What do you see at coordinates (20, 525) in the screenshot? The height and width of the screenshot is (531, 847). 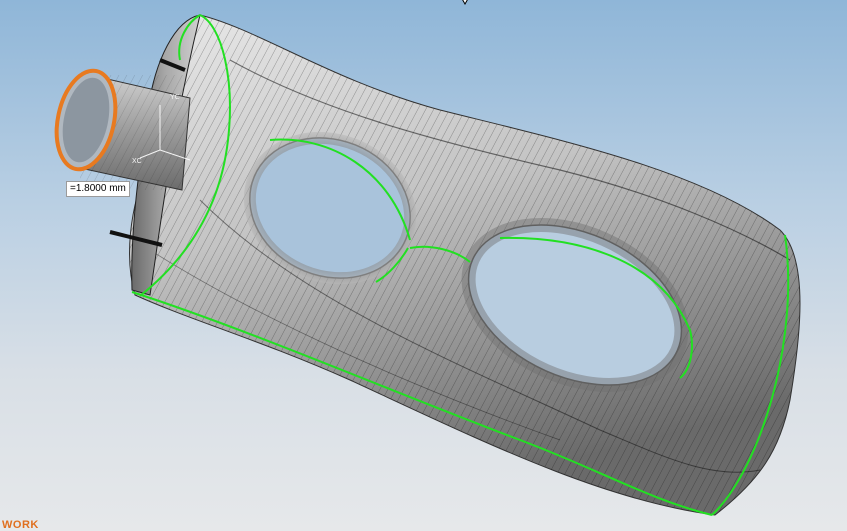 I see `work-layer-label: WORK` at bounding box center [20, 525].